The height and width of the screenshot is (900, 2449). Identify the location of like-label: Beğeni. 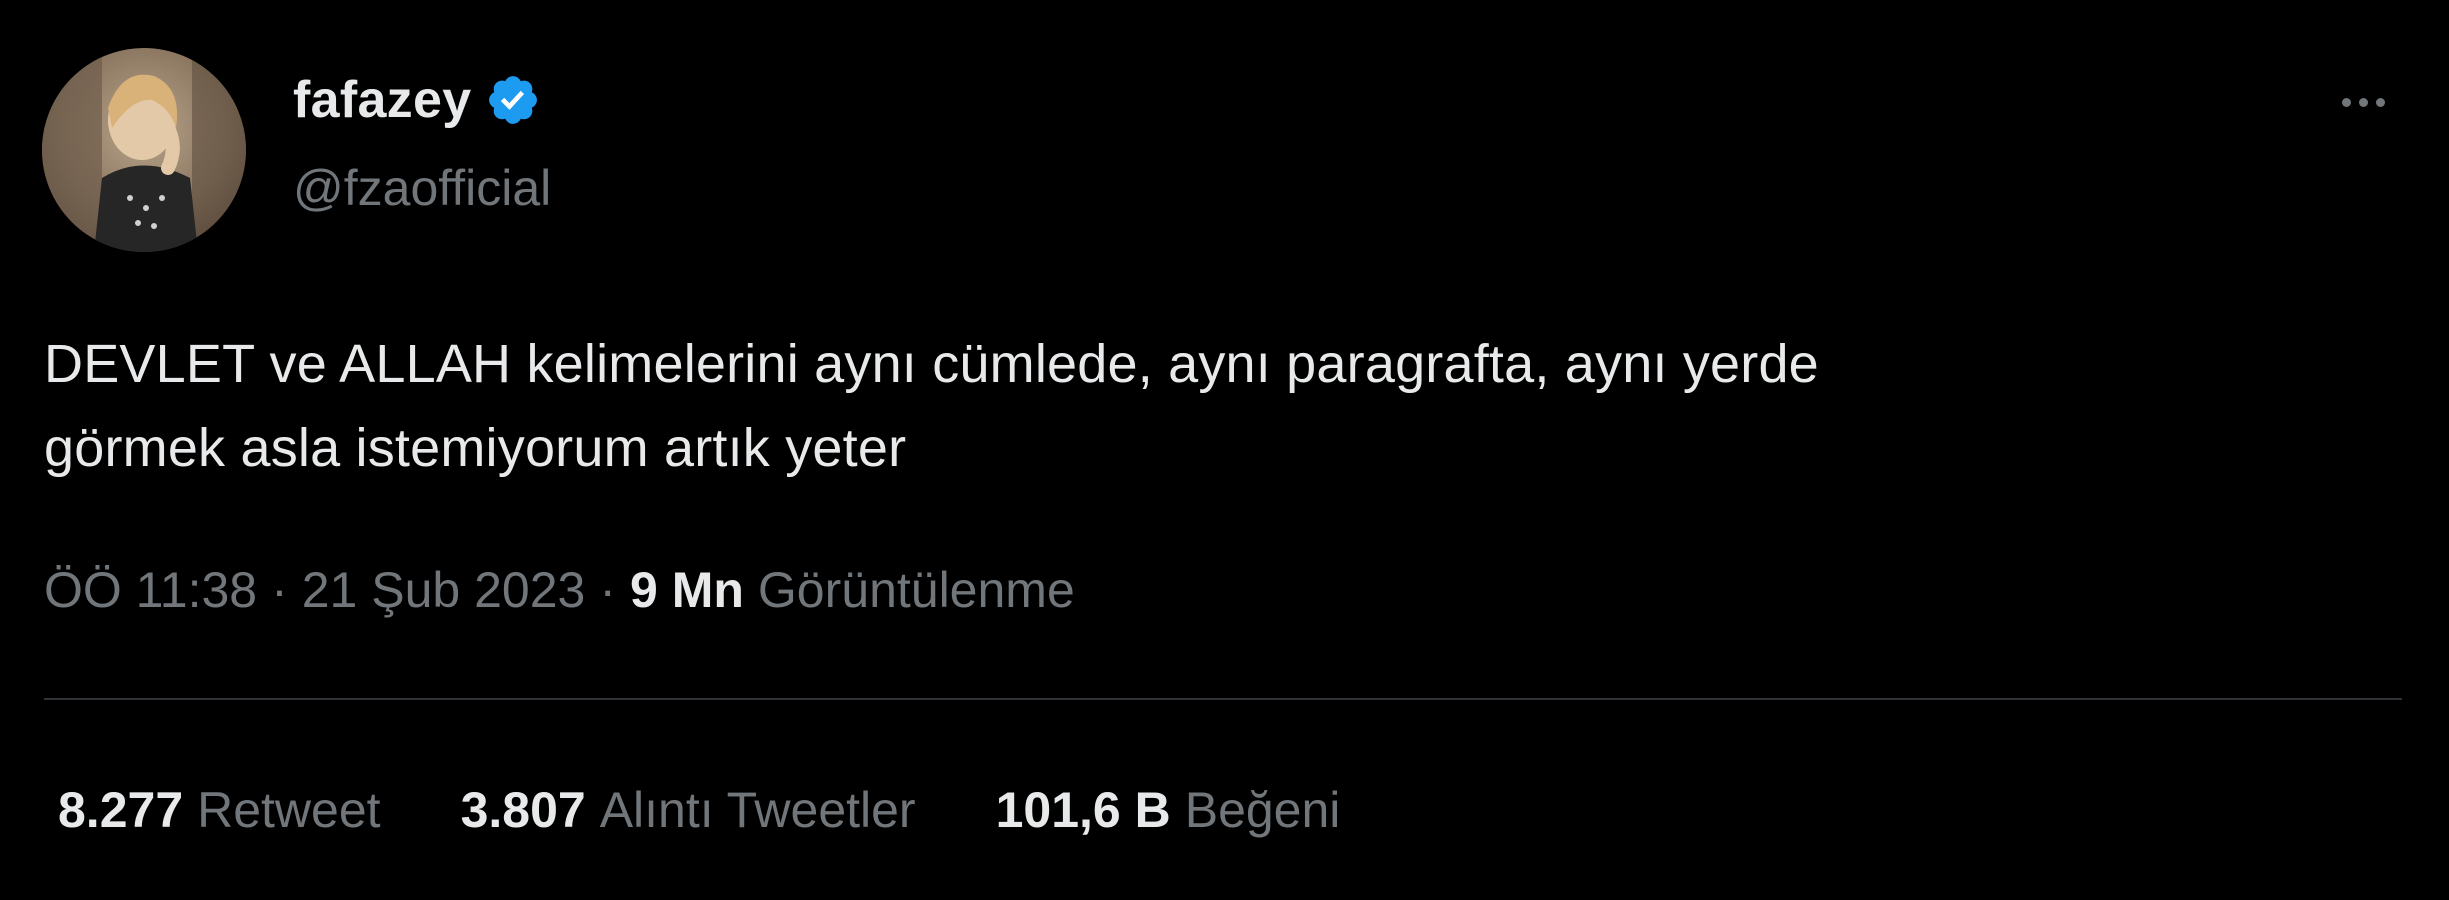
(1262, 810).